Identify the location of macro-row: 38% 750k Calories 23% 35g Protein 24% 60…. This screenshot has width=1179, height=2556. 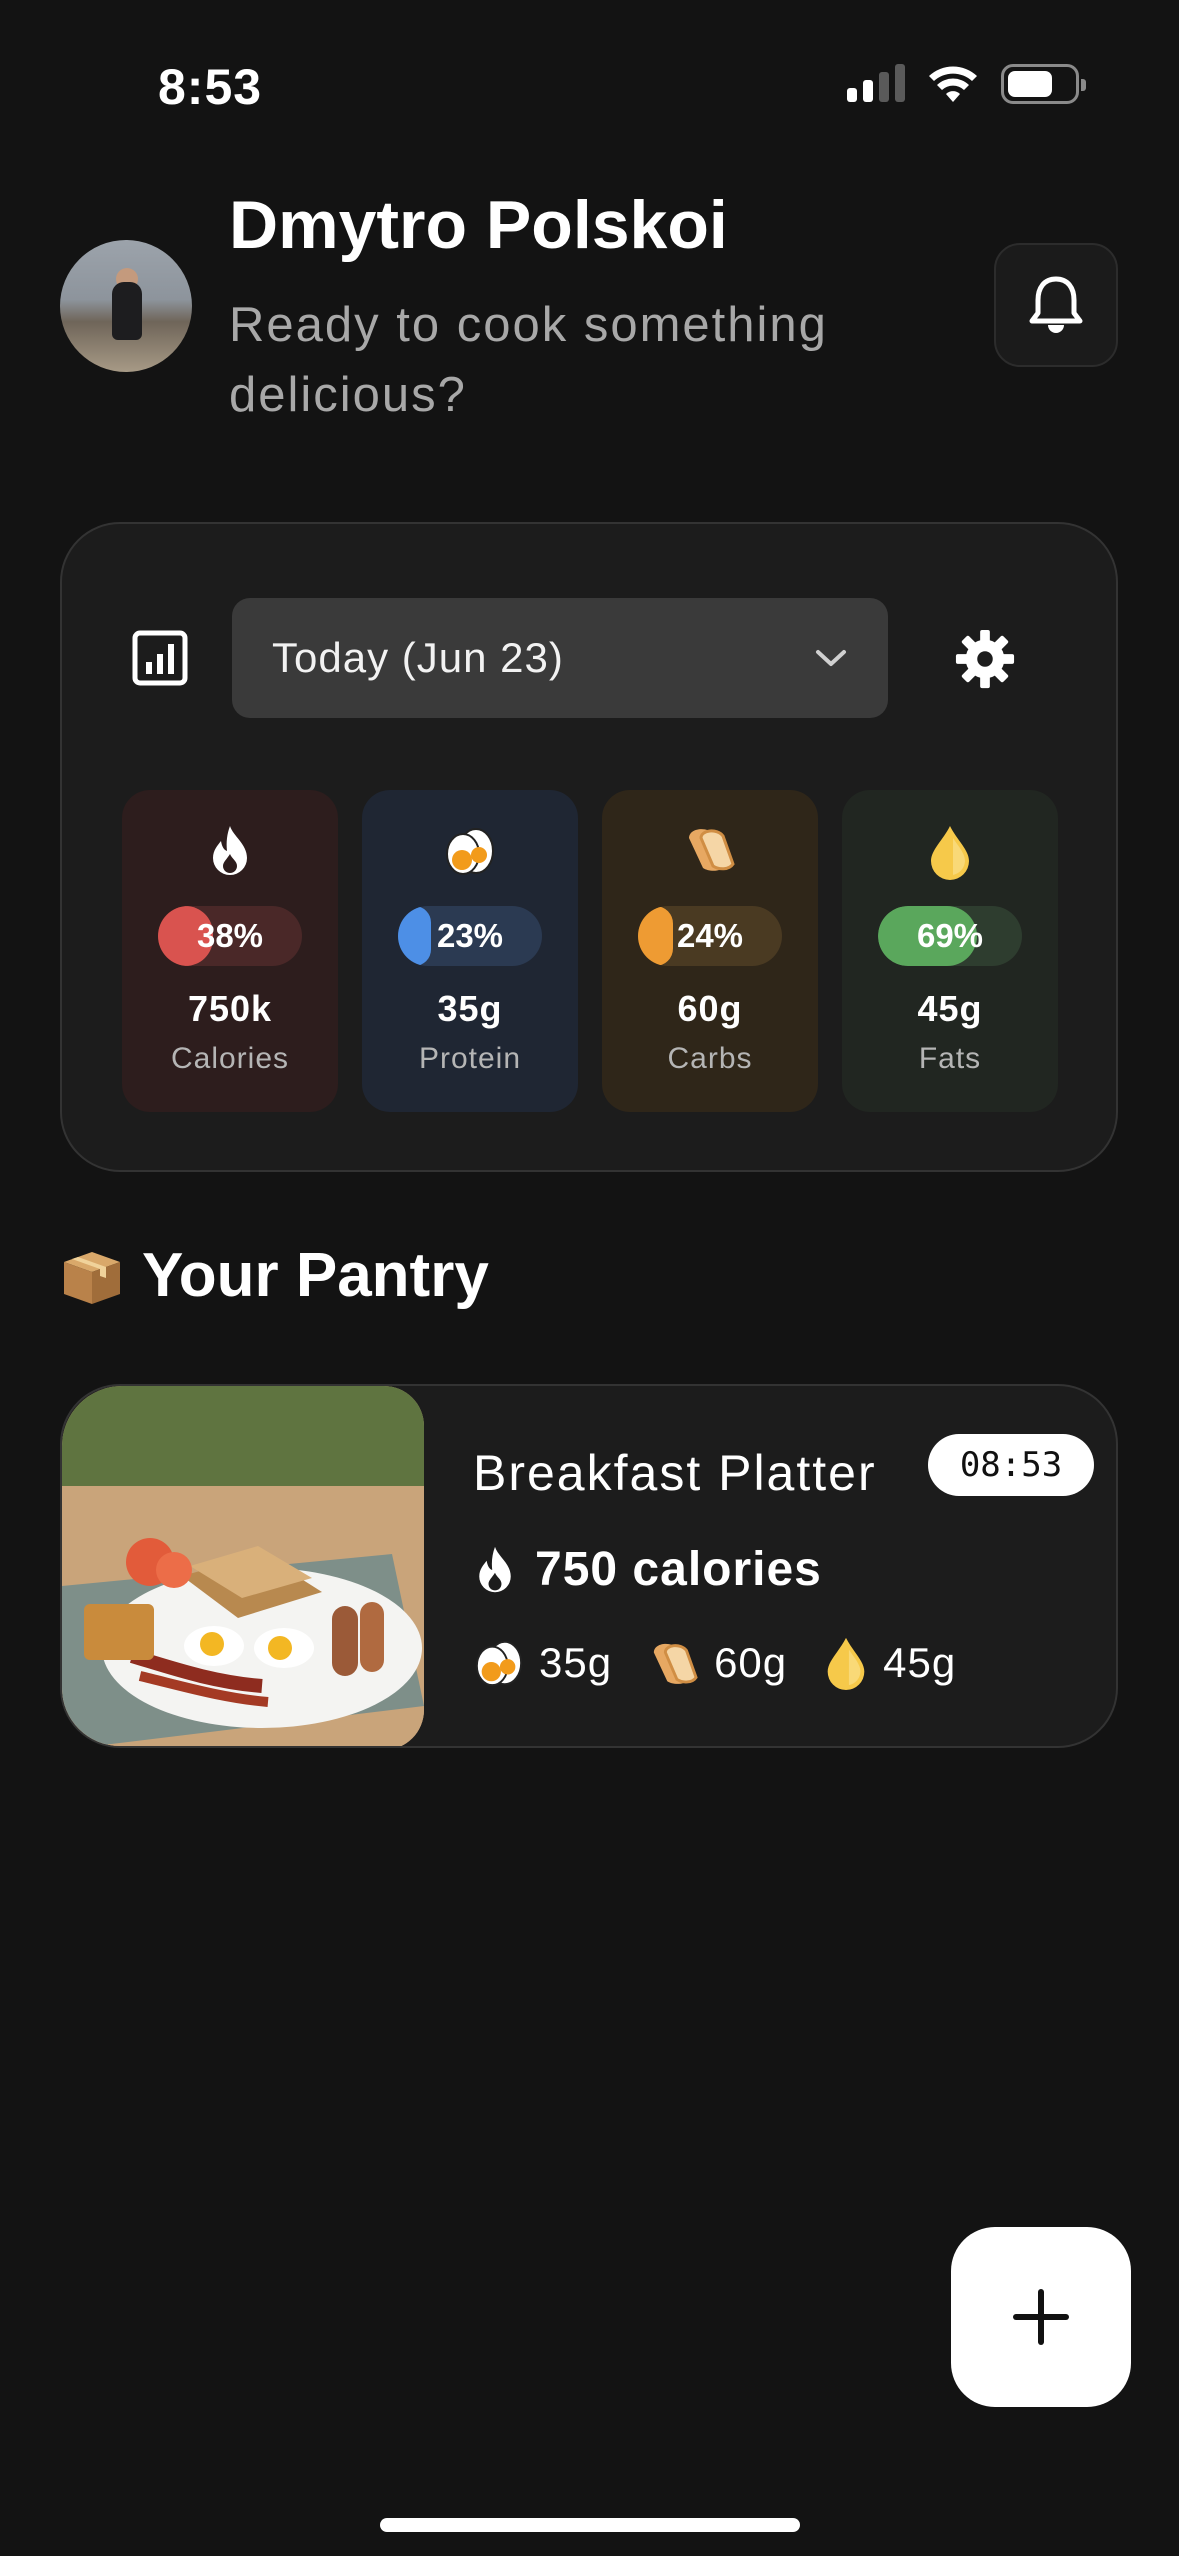
(590, 951).